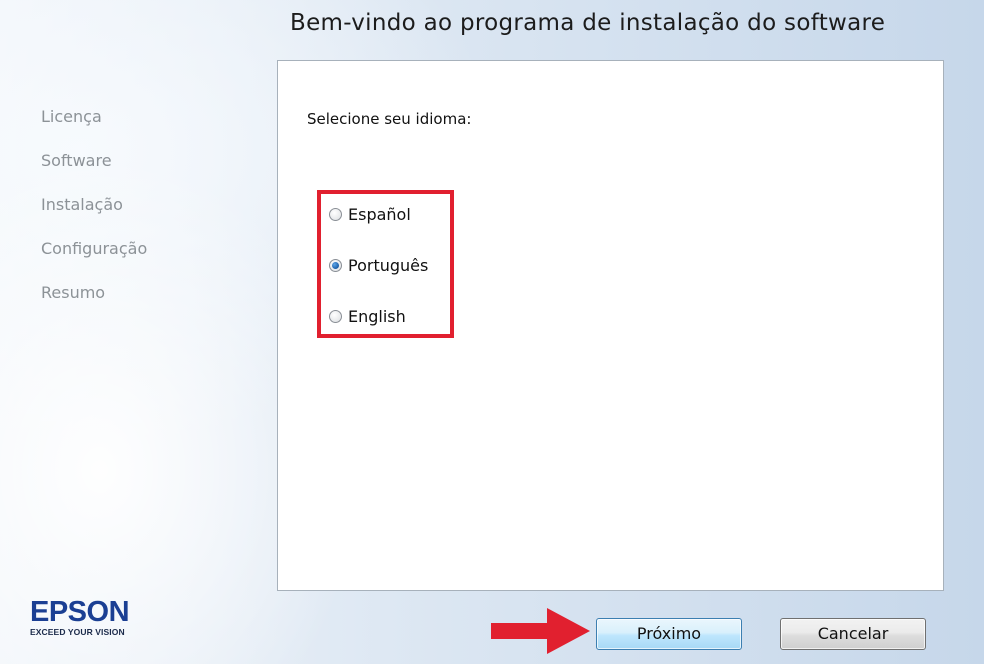 The width and height of the screenshot is (984, 664). I want to click on logo-tagline: EXCEED YOUR VISION, so click(77, 632).